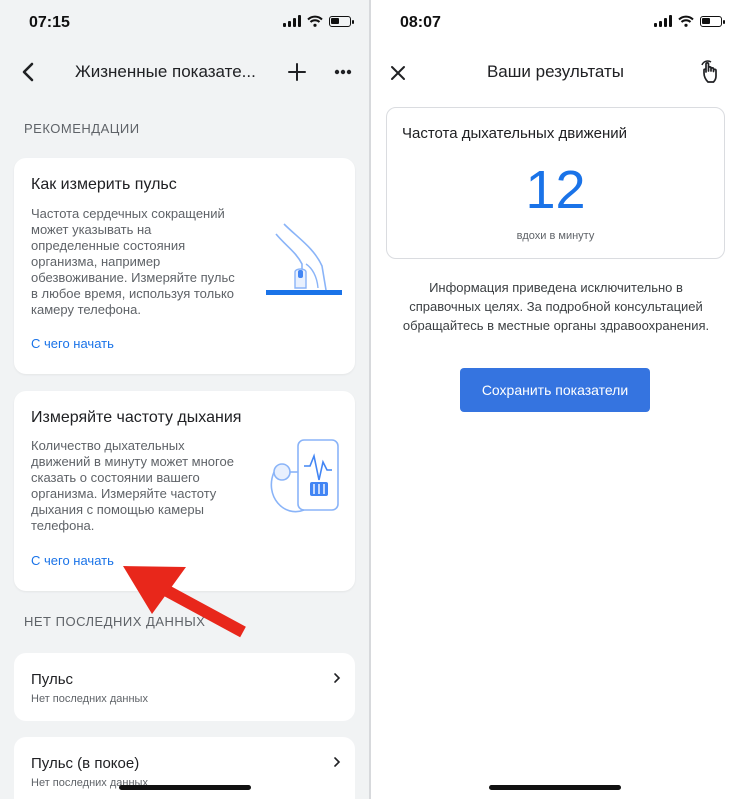  I want to click on card-title: Как измерить пульс, so click(104, 184).